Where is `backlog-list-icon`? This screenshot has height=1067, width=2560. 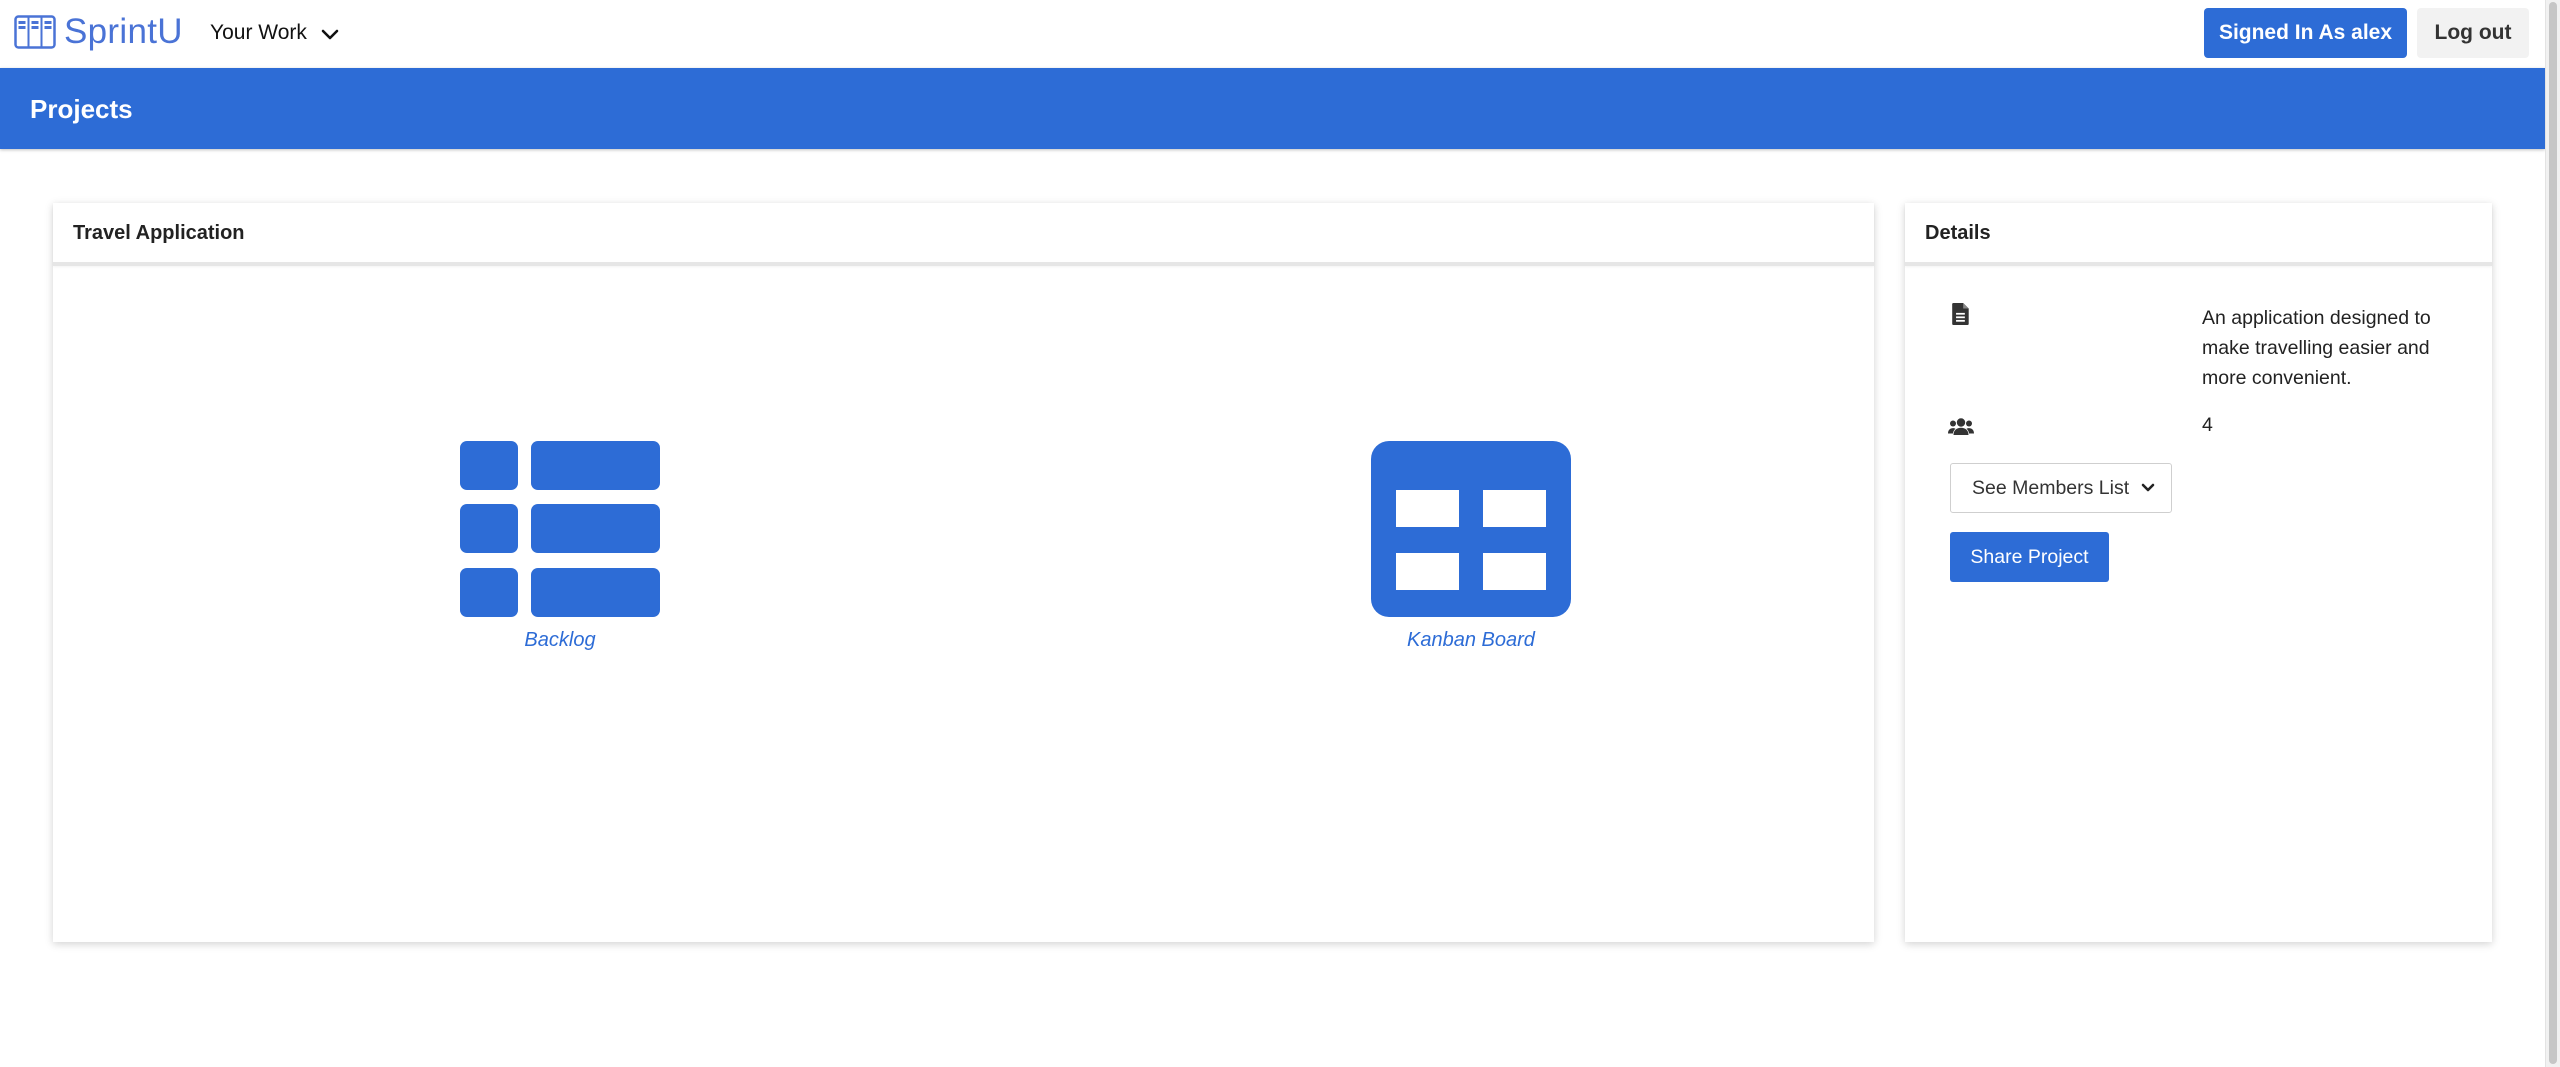
backlog-list-icon is located at coordinates (560, 529).